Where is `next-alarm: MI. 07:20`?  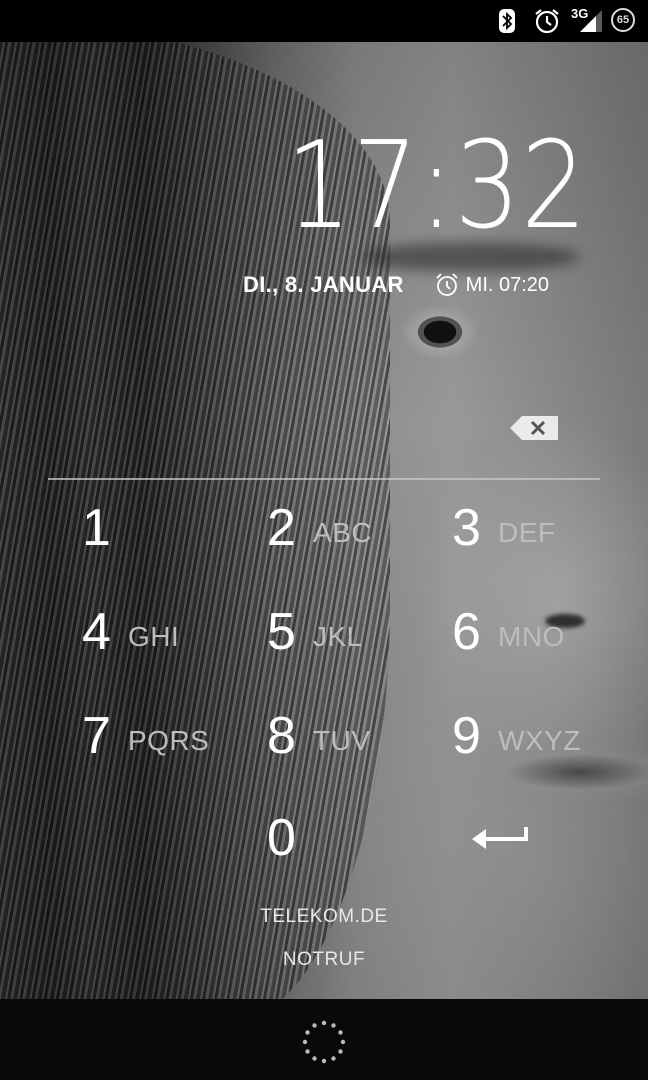
next-alarm: MI. 07:20 is located at coordinates (491, 285).